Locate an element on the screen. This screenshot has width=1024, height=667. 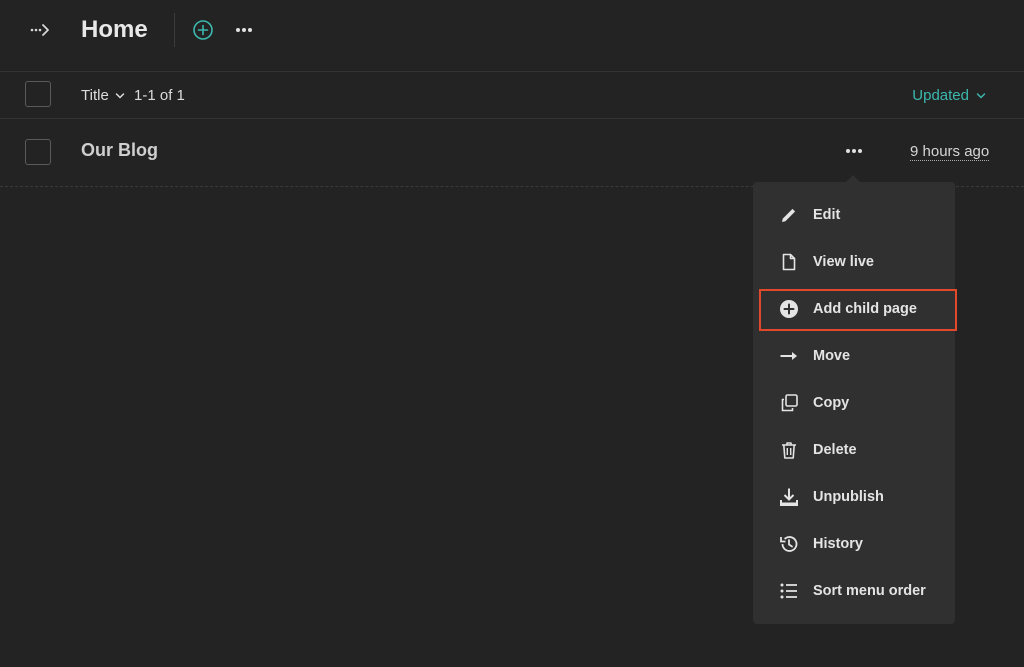
menu-item-label: Move is located at coordinates (832, 355).